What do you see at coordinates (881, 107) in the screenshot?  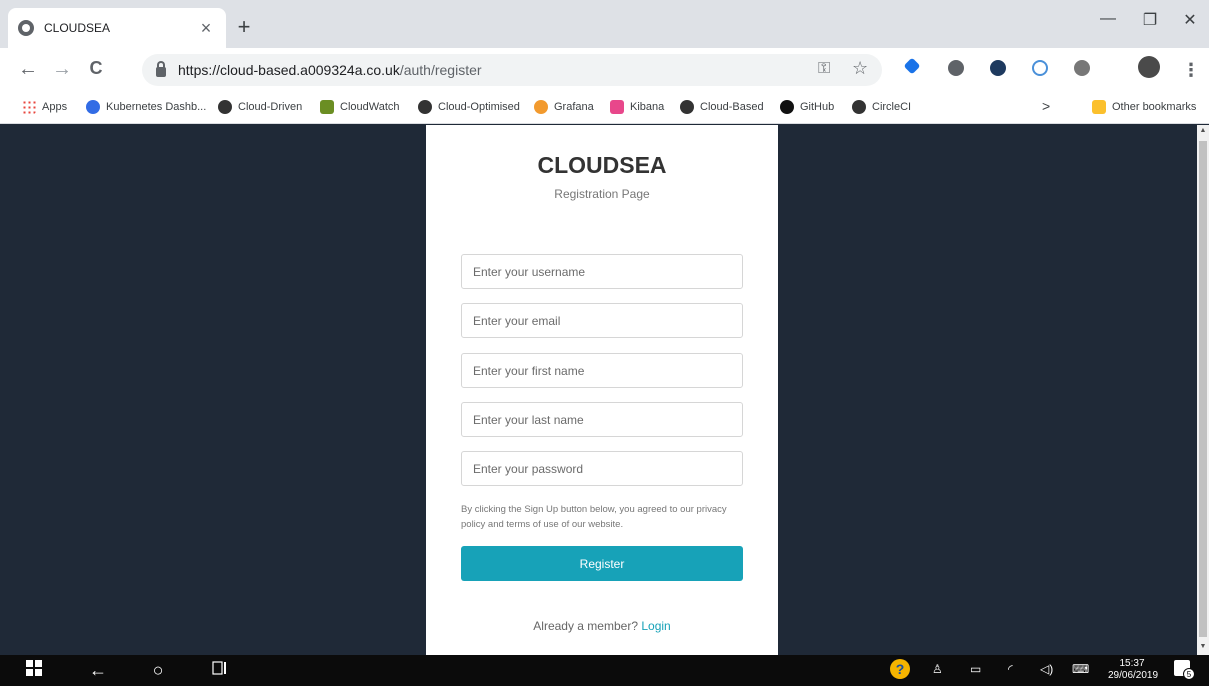 I see `bookmark-circleci: CircleCI` at bounding box center [881, 107].